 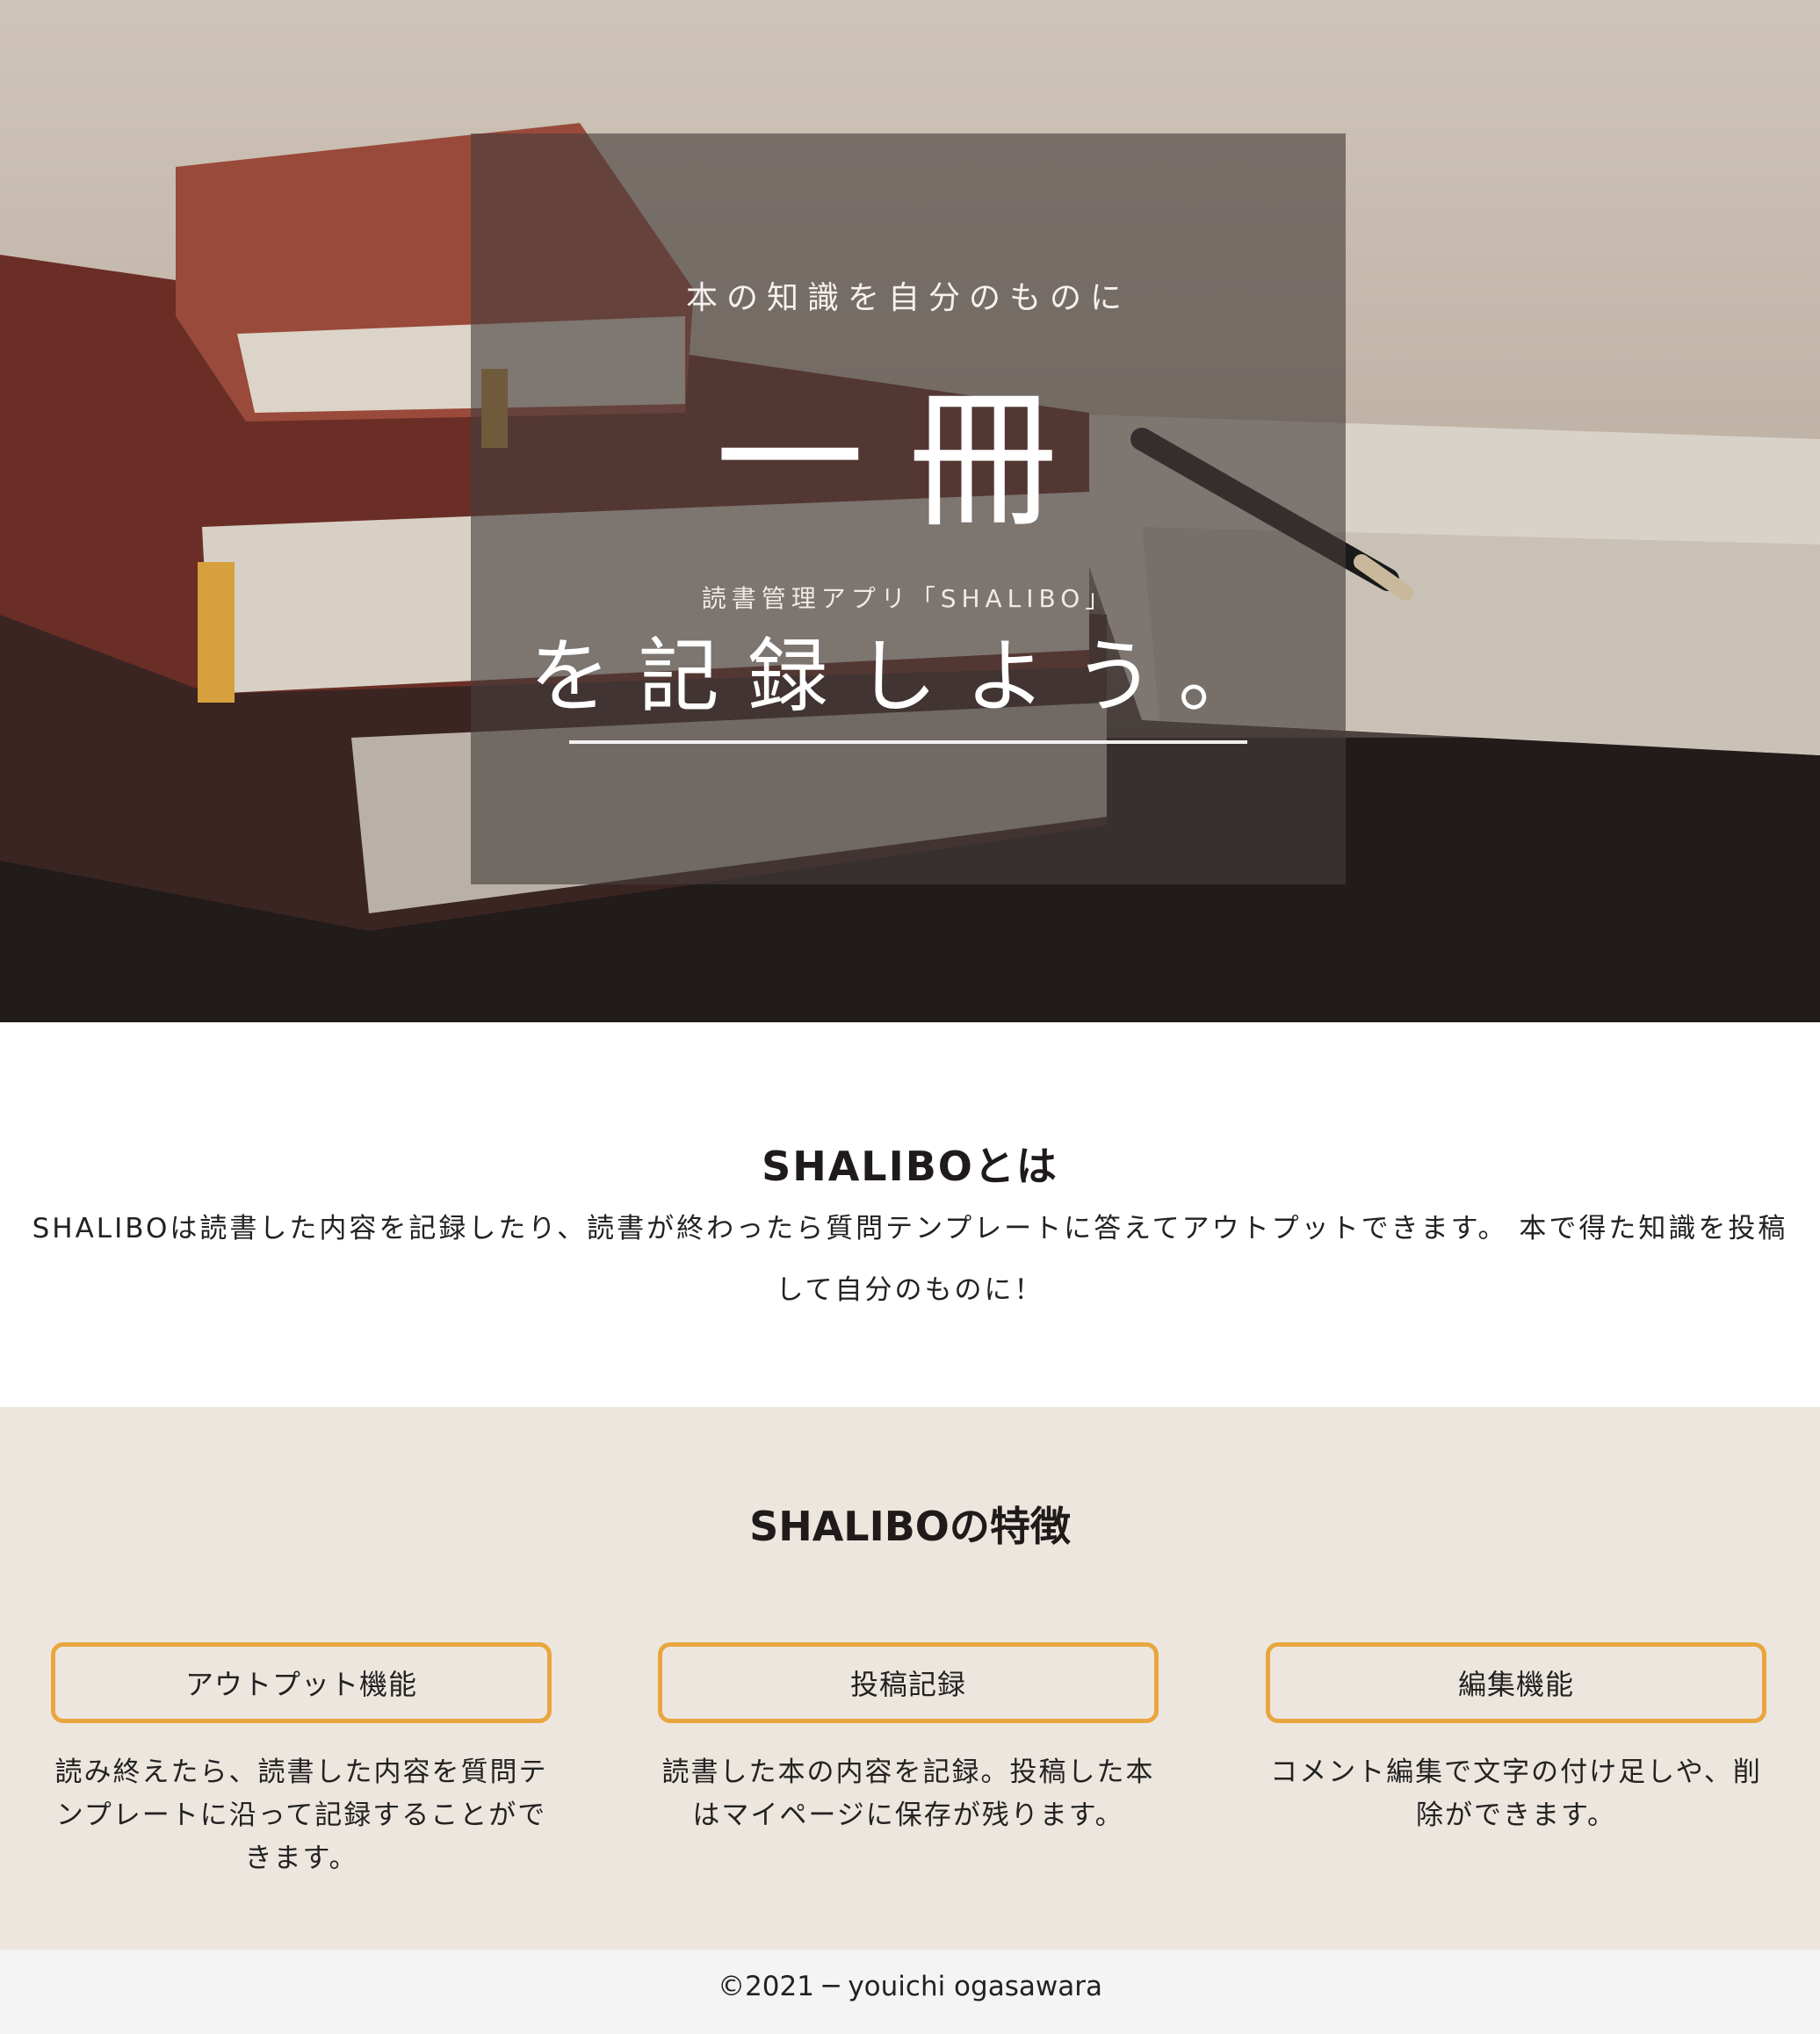 I want to click on about-title: SHALIBOとは, so click(x=910, y=1167).